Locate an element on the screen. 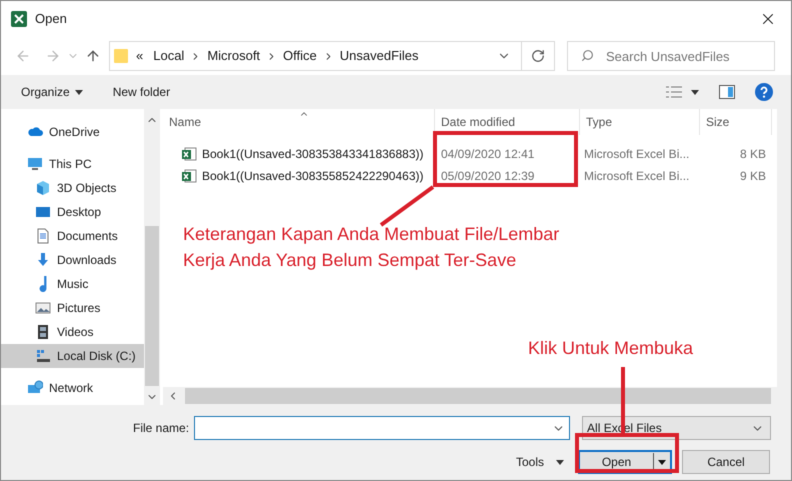 The width and height of the screenshot is (792, 481). date-cell: 04/09/2020 12:41 is located at coordinates (487, 154).